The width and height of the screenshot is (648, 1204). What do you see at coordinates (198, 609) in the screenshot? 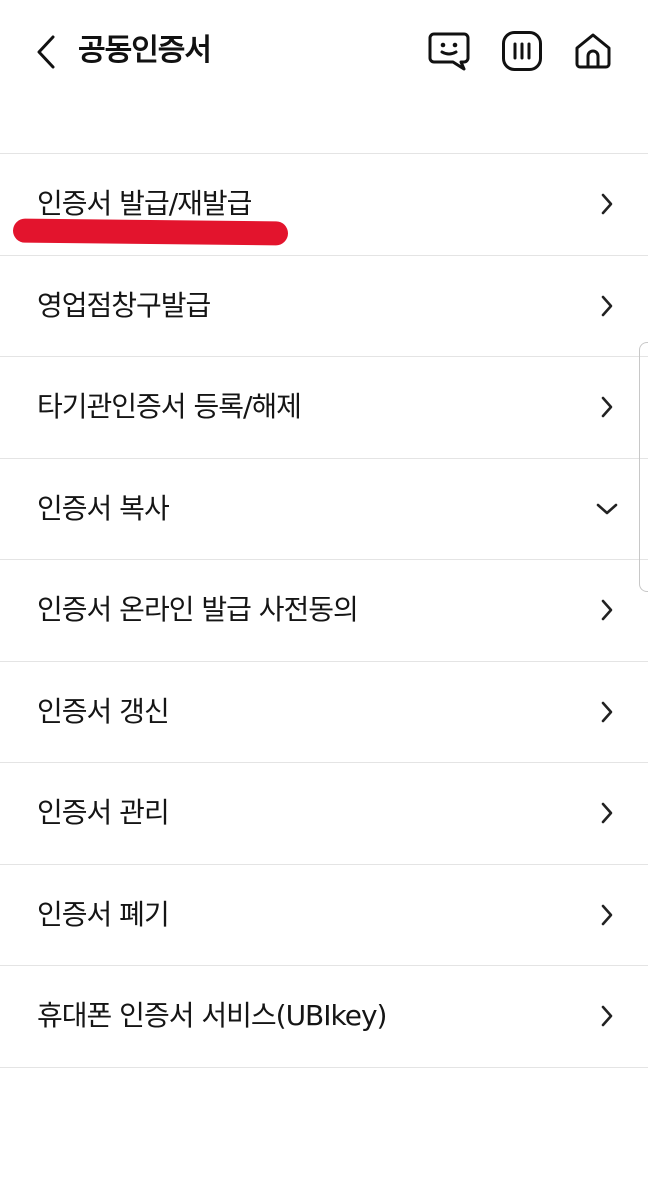
I see `menu-item-label: 인증서 온라인 발급 사전동의` at bounding box center [198, 609].